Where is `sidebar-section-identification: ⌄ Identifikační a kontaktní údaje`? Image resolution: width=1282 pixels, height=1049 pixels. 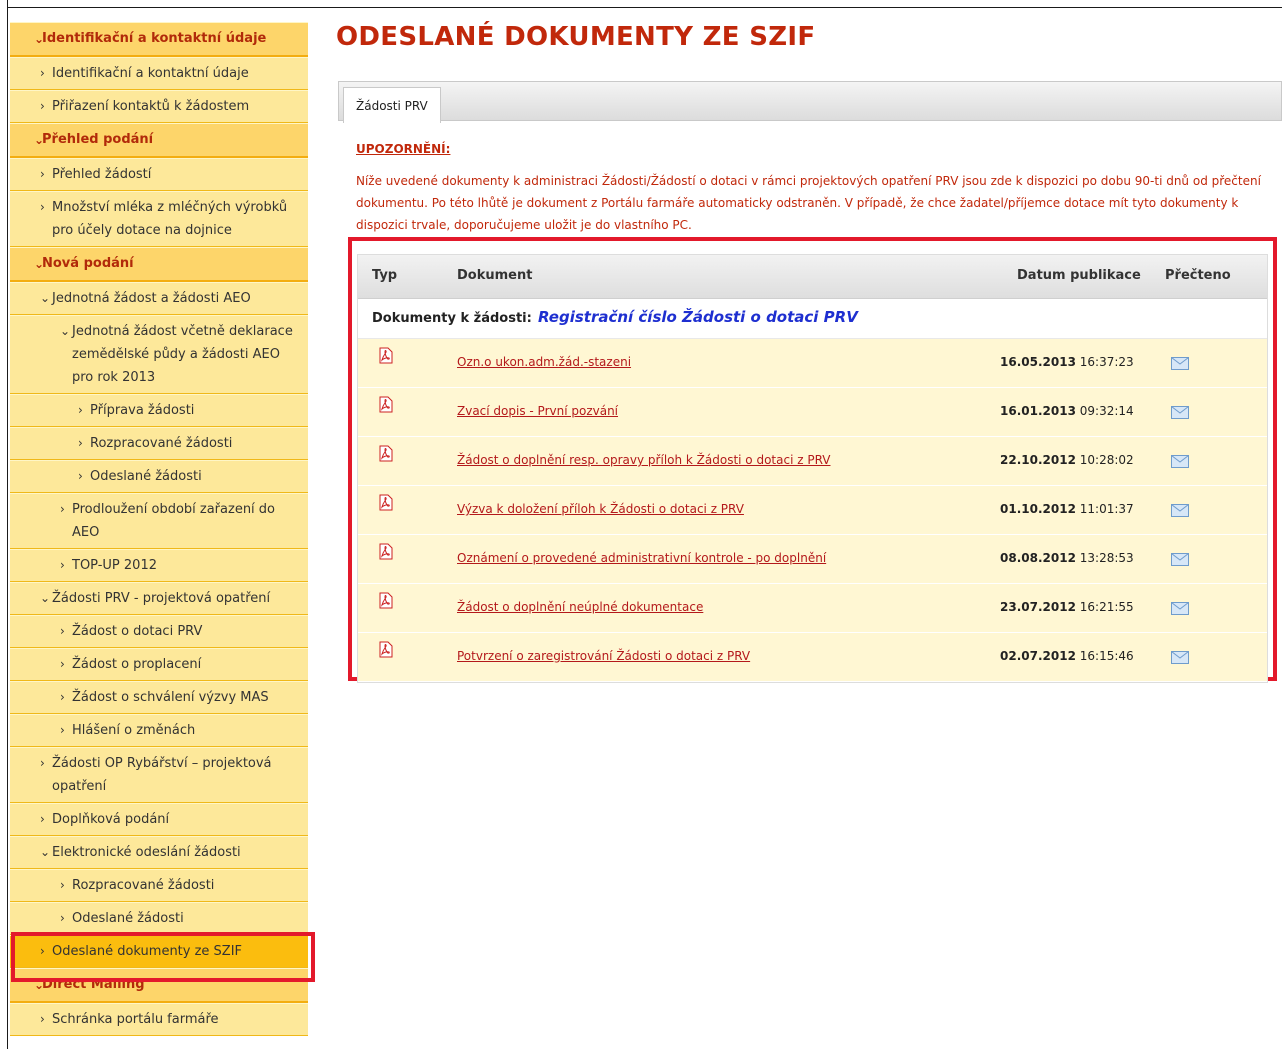
sidebar-section-identification: ⌄ Identifikační a kontaktní údaje is located at coordinates (159, 39).